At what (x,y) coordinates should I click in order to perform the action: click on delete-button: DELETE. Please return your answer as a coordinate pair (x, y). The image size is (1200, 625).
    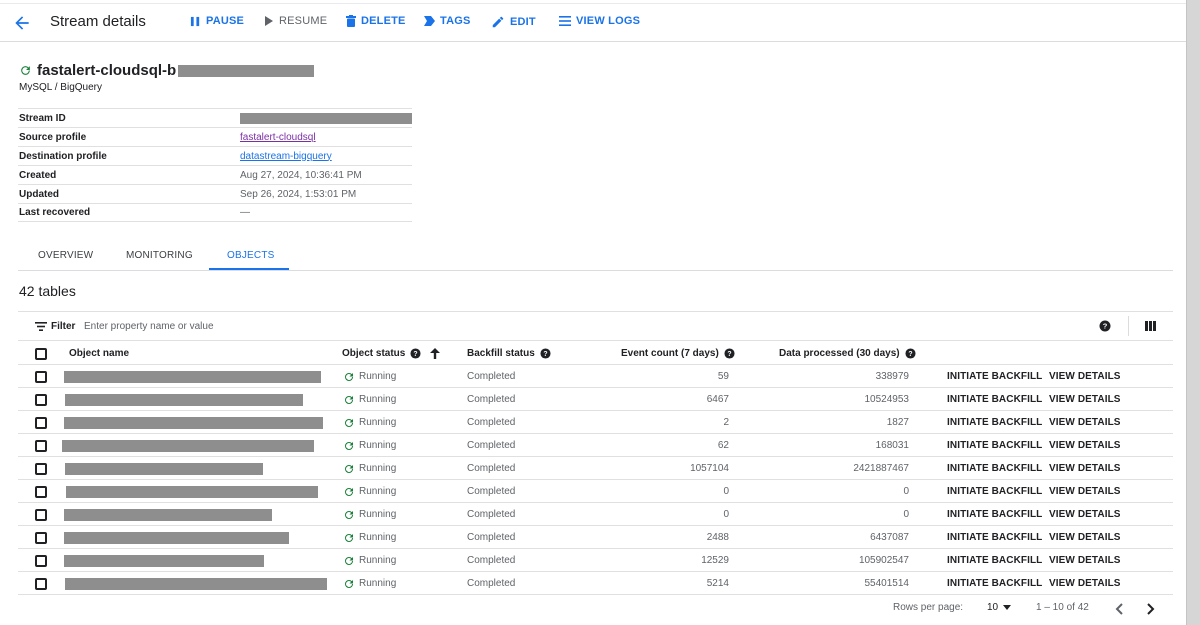
    Looking at the image, I should click on (376, 21).